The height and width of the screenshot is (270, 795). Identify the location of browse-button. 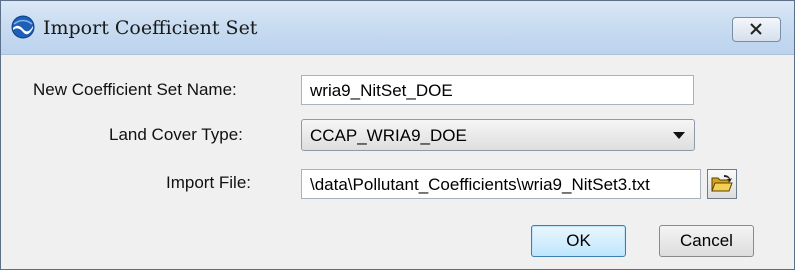
(722, 184).